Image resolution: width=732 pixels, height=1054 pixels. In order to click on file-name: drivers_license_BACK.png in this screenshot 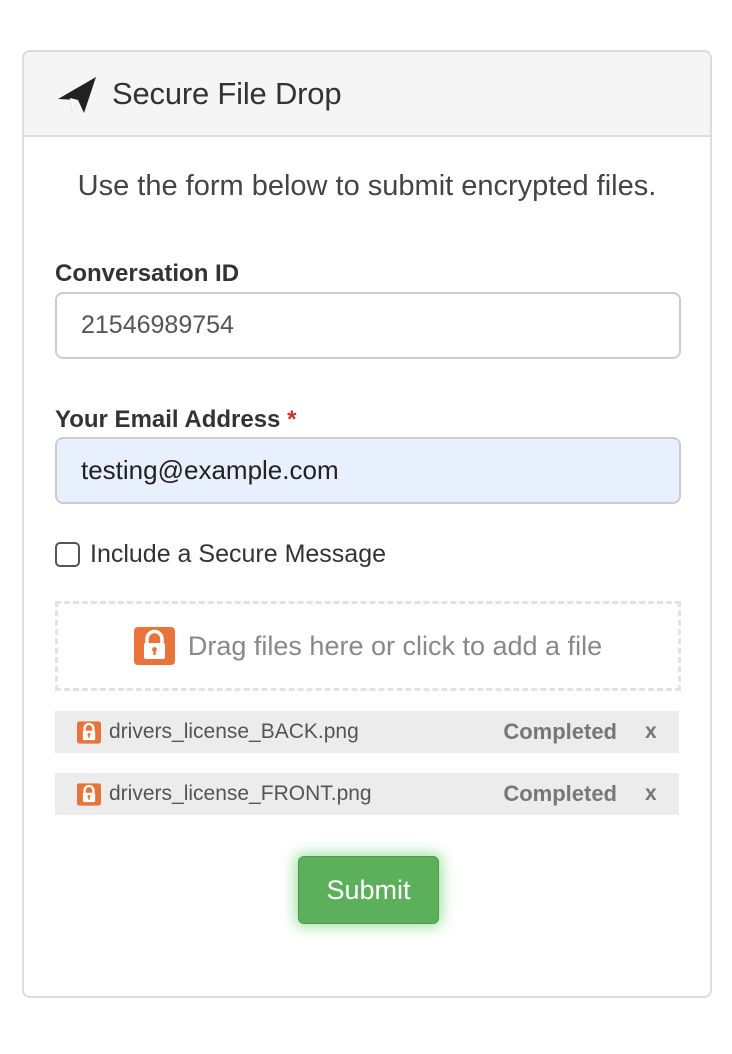, I will do `click(234, 731)`.